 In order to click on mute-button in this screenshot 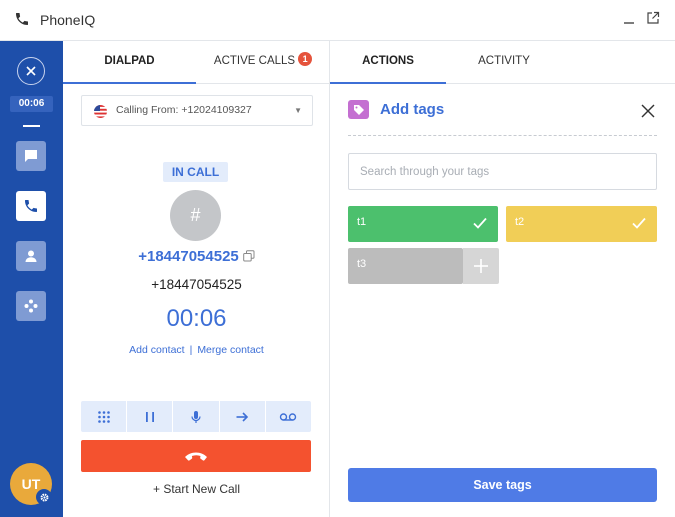, I will do `click(196, 416)`.